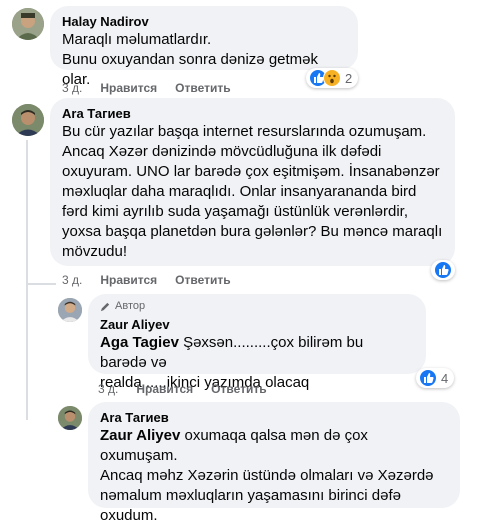 This screenshot has width=487, height=526. Describe the element at coordinates (445, 378) in the screenshot. I see `reaction-count: 4` at that location.